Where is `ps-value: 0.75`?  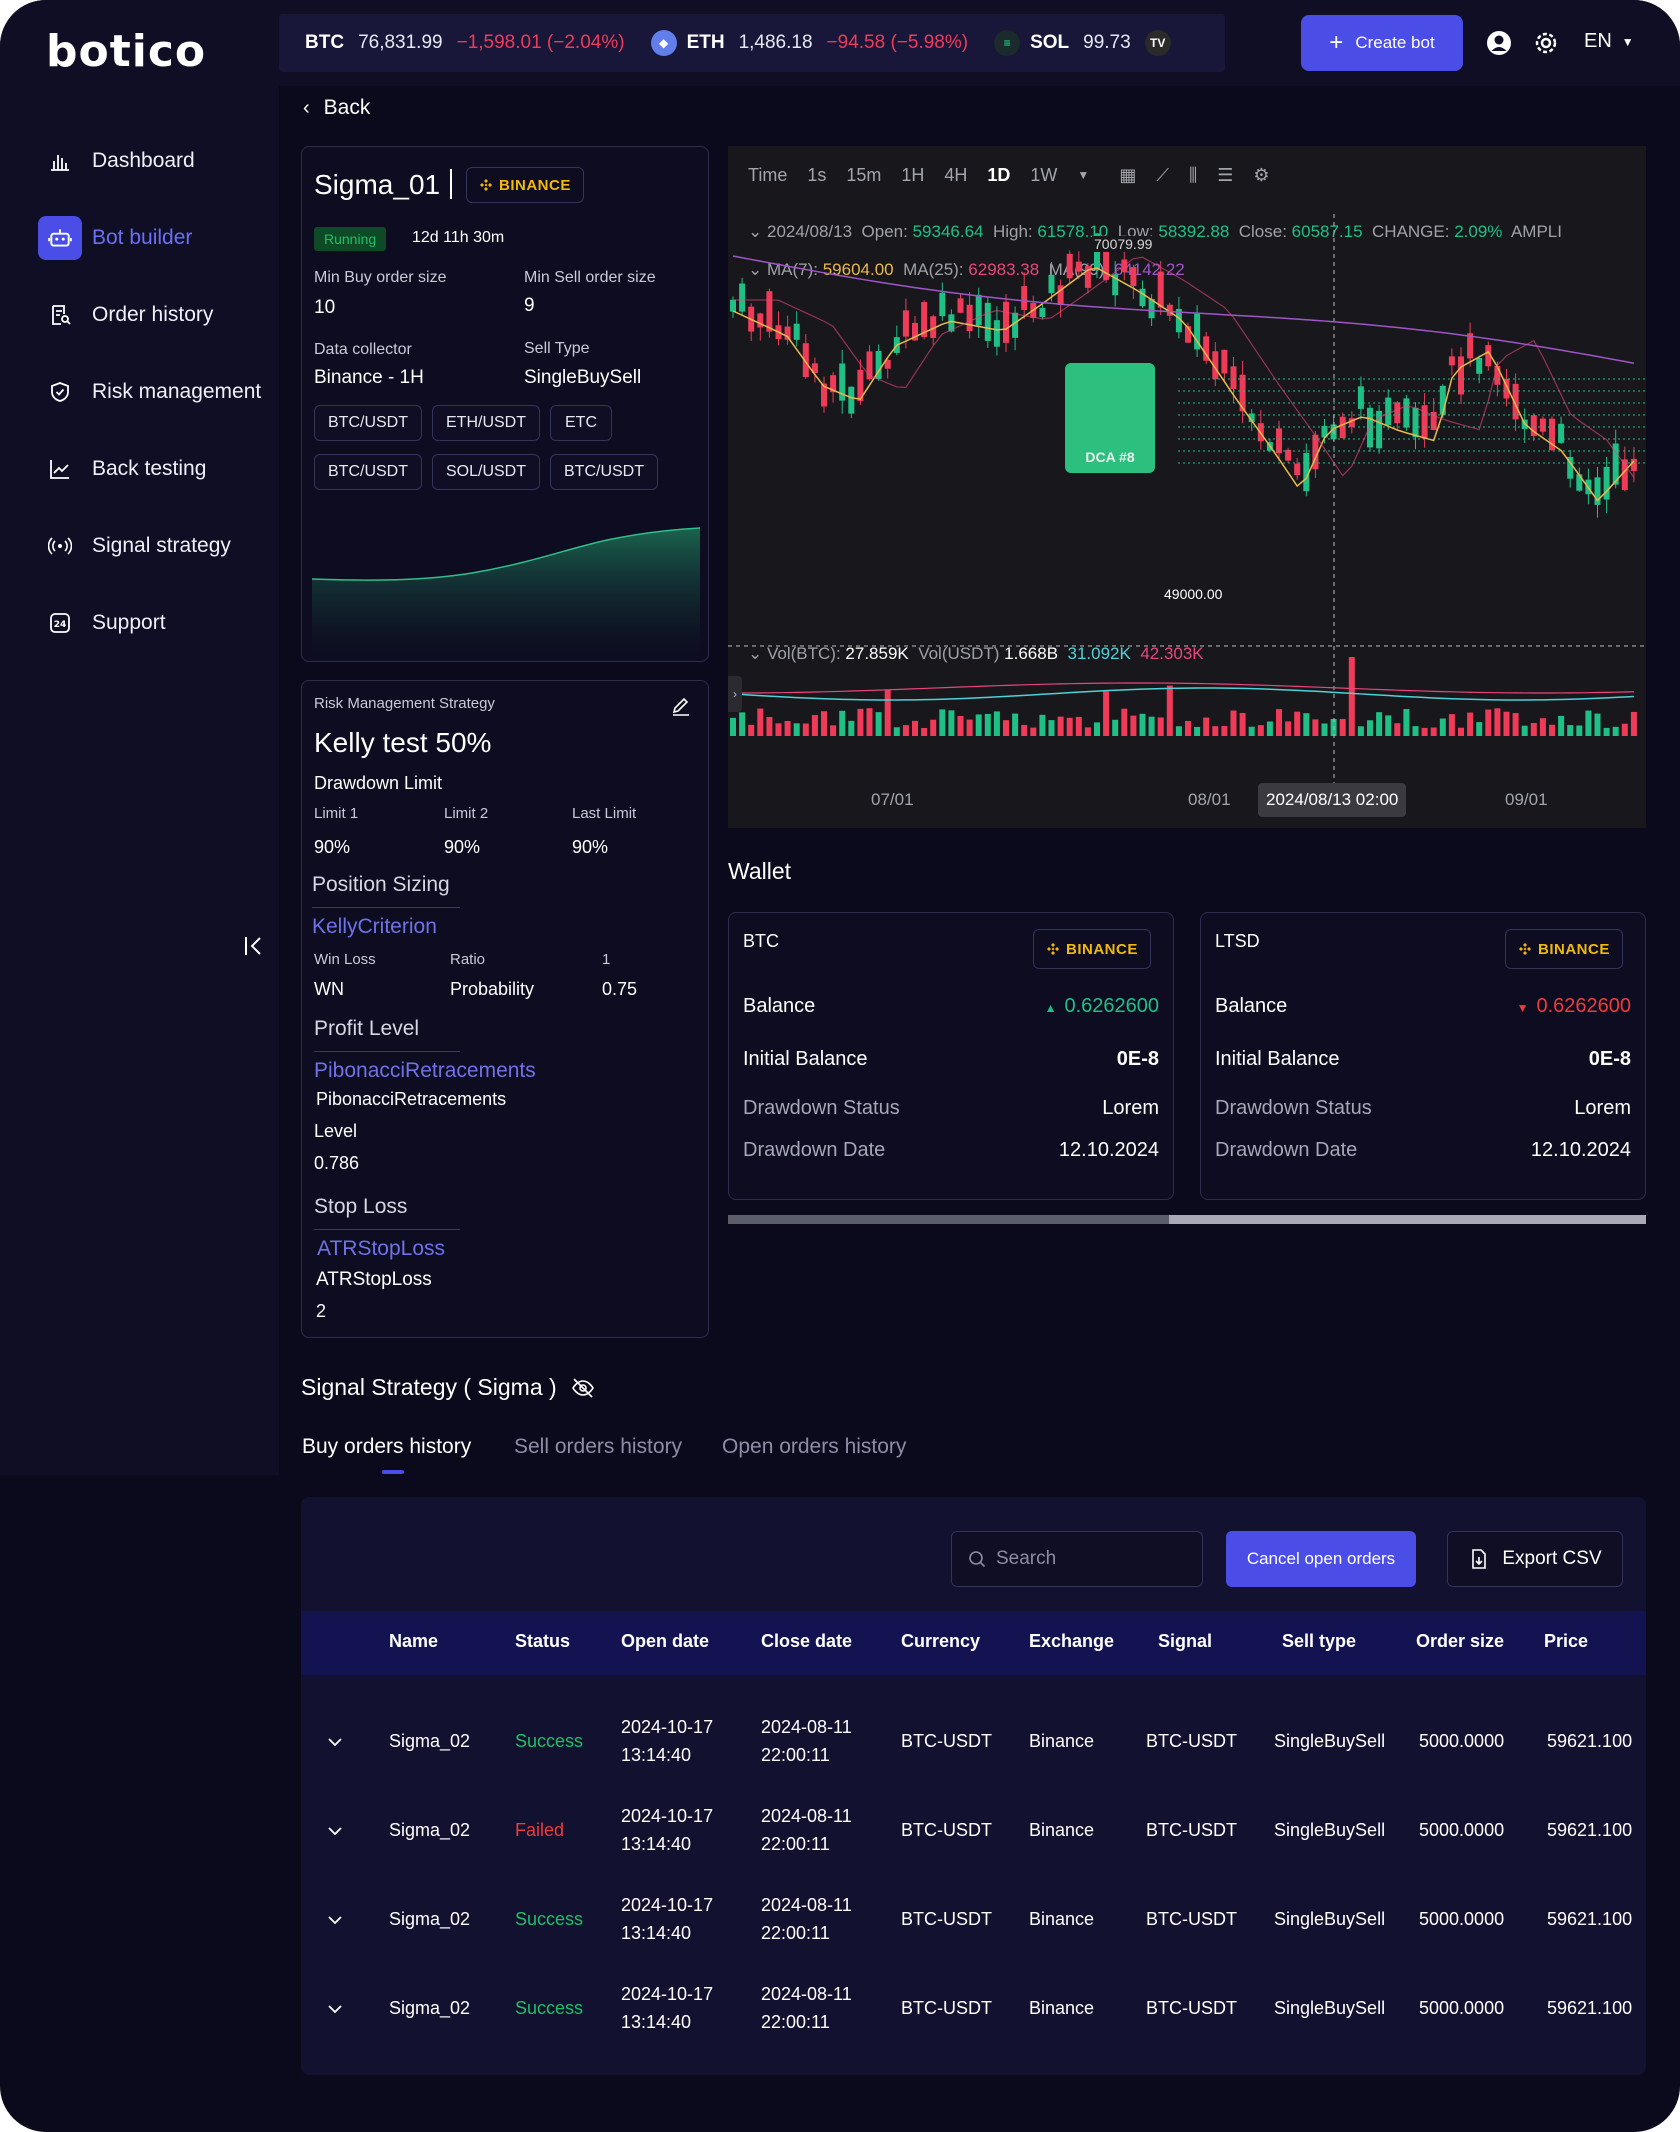 ps-value: 0.75 is located at coordinates (620, 989).